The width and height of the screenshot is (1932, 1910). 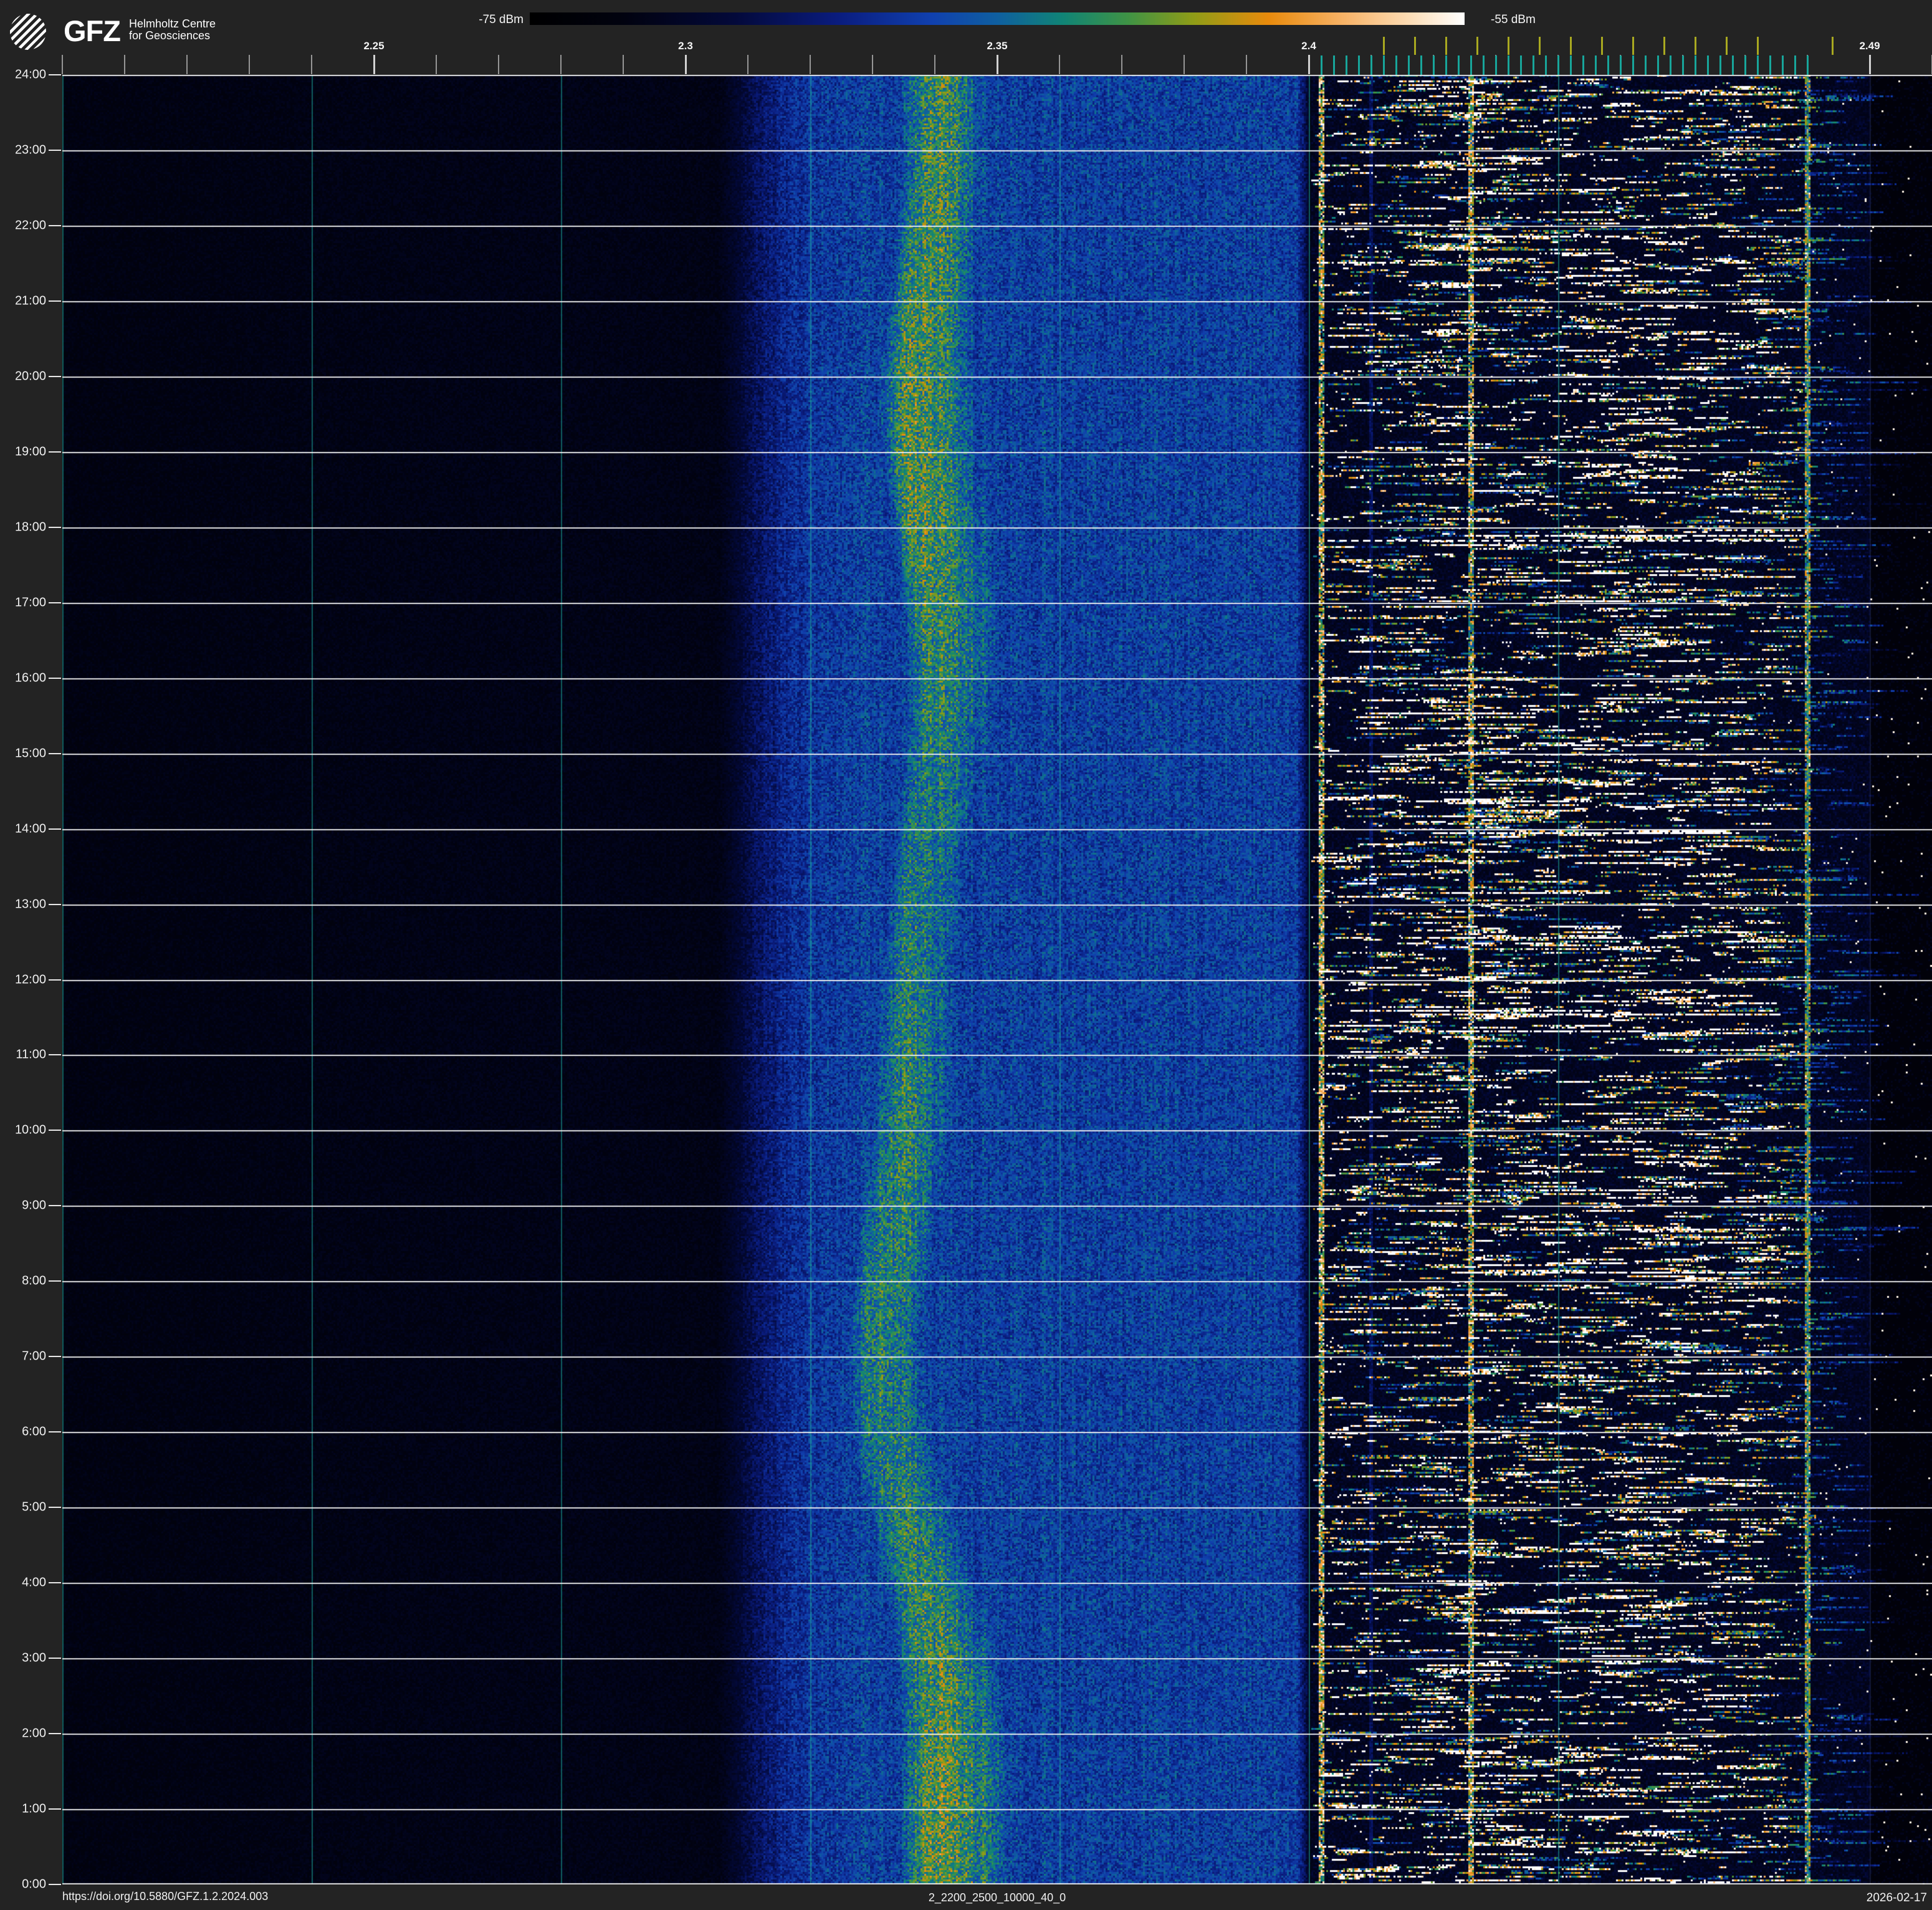 I want to click on time-tick-label: 23:00, so click(x=30, y=150).